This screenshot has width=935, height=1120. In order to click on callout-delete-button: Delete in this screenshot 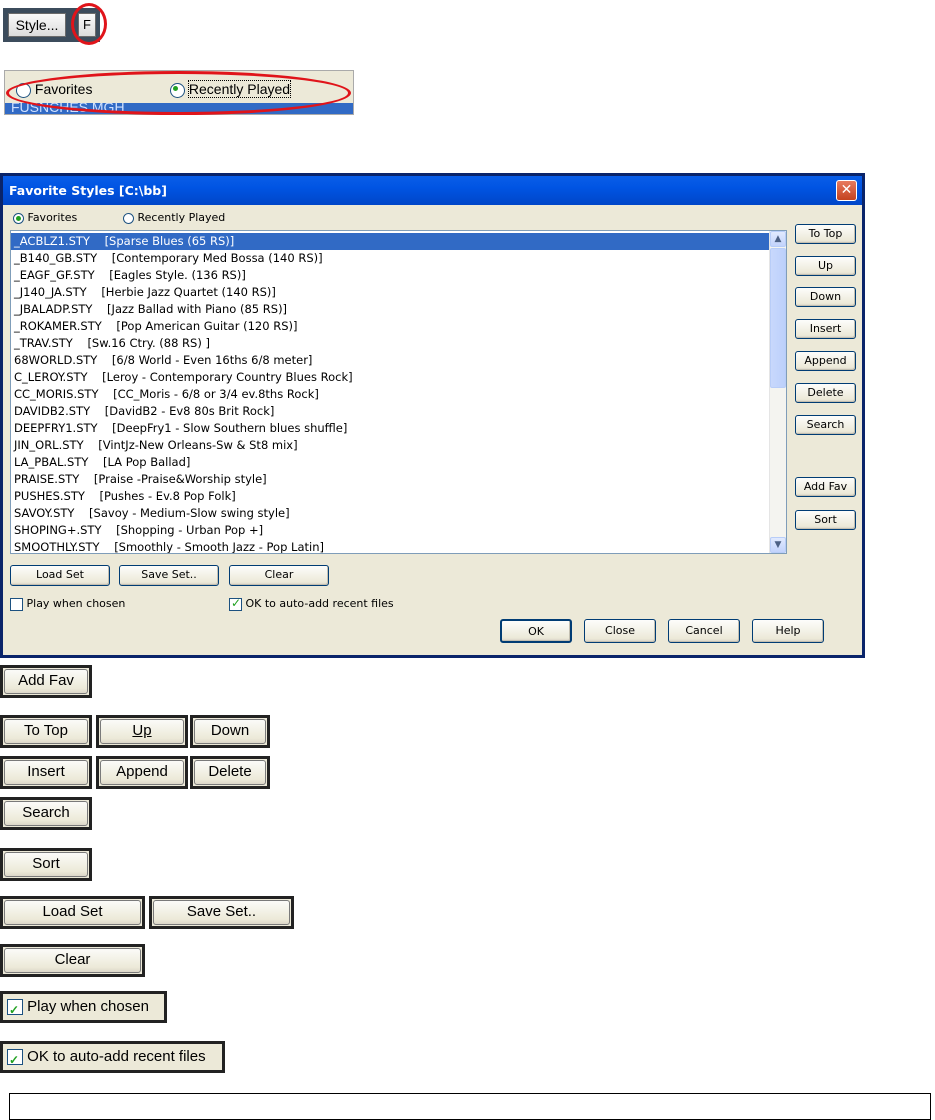, I will do `click(230, 772)`.